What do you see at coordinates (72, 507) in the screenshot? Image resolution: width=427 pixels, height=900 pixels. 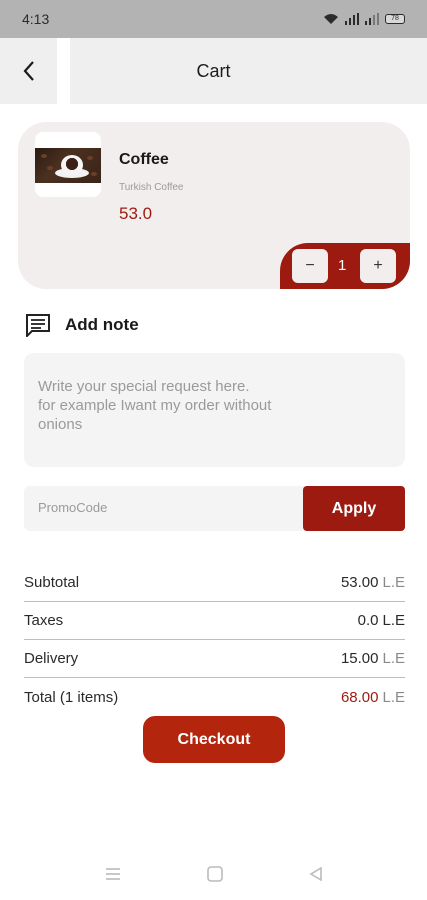 I see `promo-code-input: PromoCode` at bounding box center [72, 507].